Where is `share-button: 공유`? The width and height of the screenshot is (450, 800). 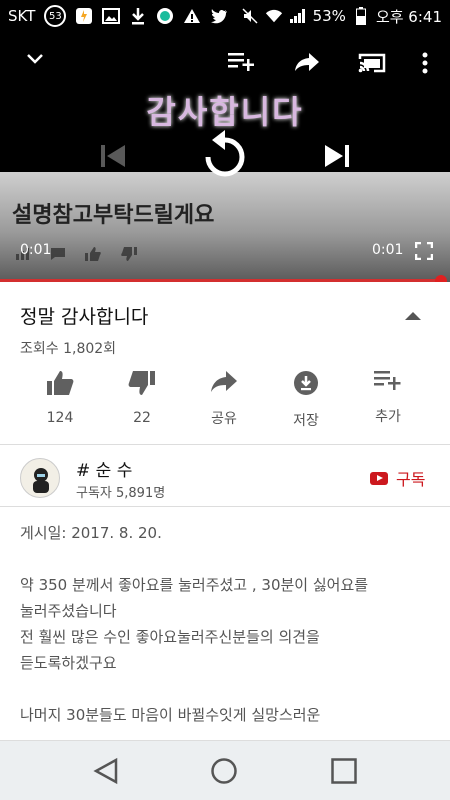
share-button: 공유 is located at coordinates (224, 399).